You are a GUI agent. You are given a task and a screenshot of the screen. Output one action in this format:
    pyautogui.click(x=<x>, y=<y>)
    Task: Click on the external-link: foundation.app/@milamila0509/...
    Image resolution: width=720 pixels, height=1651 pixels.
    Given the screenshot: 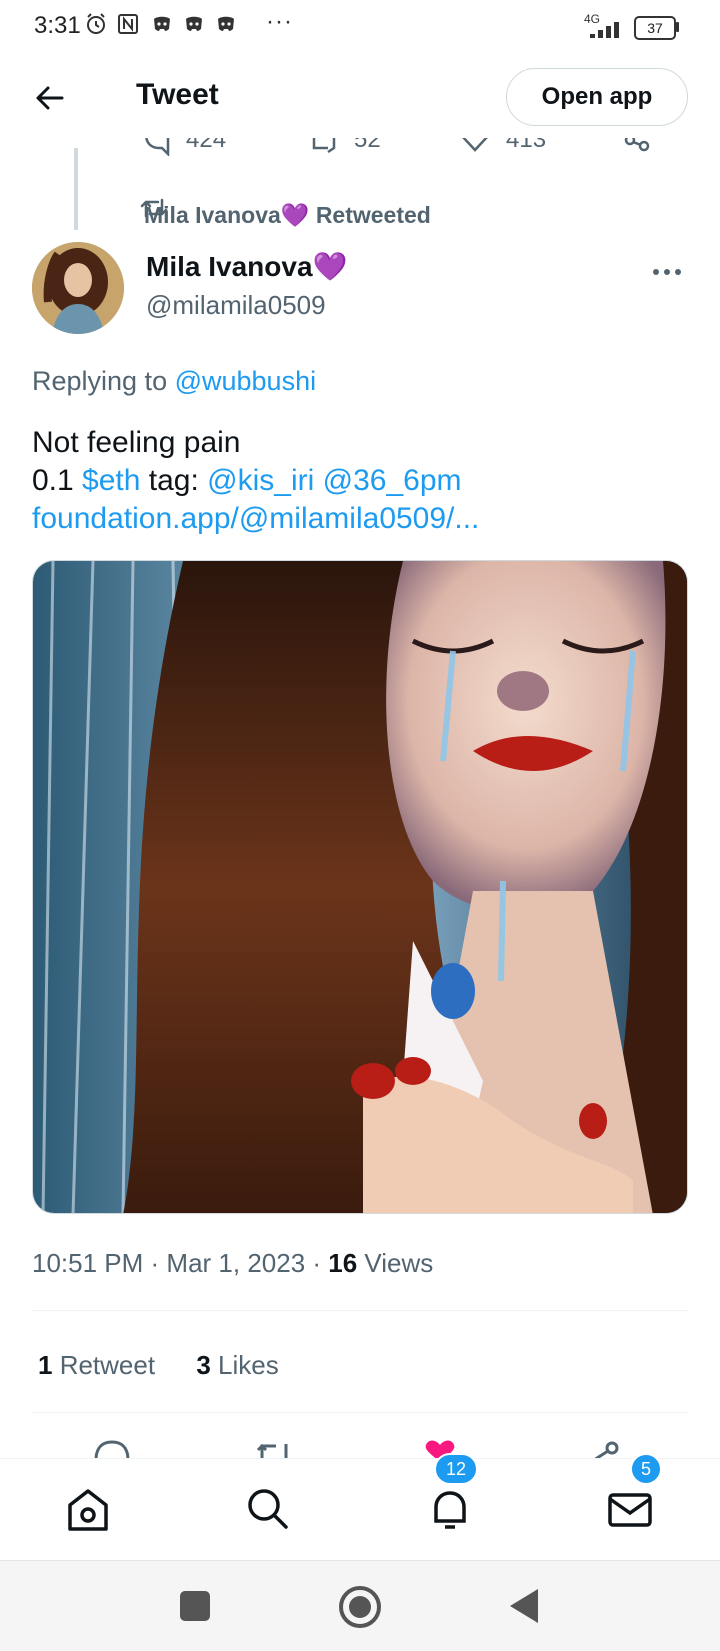 What is the action you would take?
    pyautogui.click(x=255, y=519)
    